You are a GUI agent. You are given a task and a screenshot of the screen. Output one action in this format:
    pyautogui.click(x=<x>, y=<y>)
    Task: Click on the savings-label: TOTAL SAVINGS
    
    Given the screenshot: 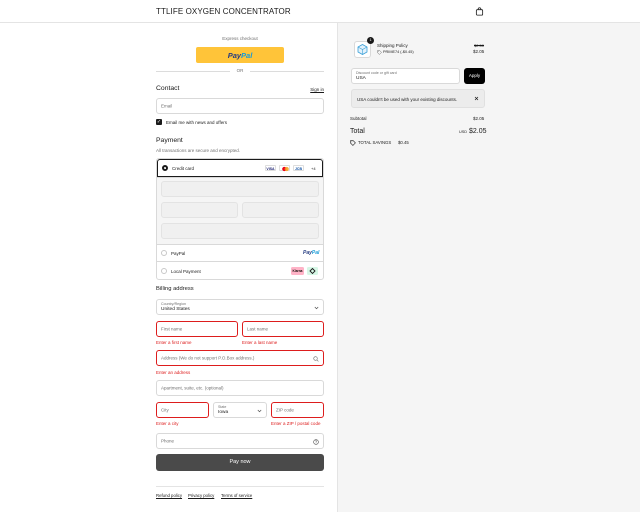 What is the action you would take?
    pyautogui.click(x=375, y=142)
    